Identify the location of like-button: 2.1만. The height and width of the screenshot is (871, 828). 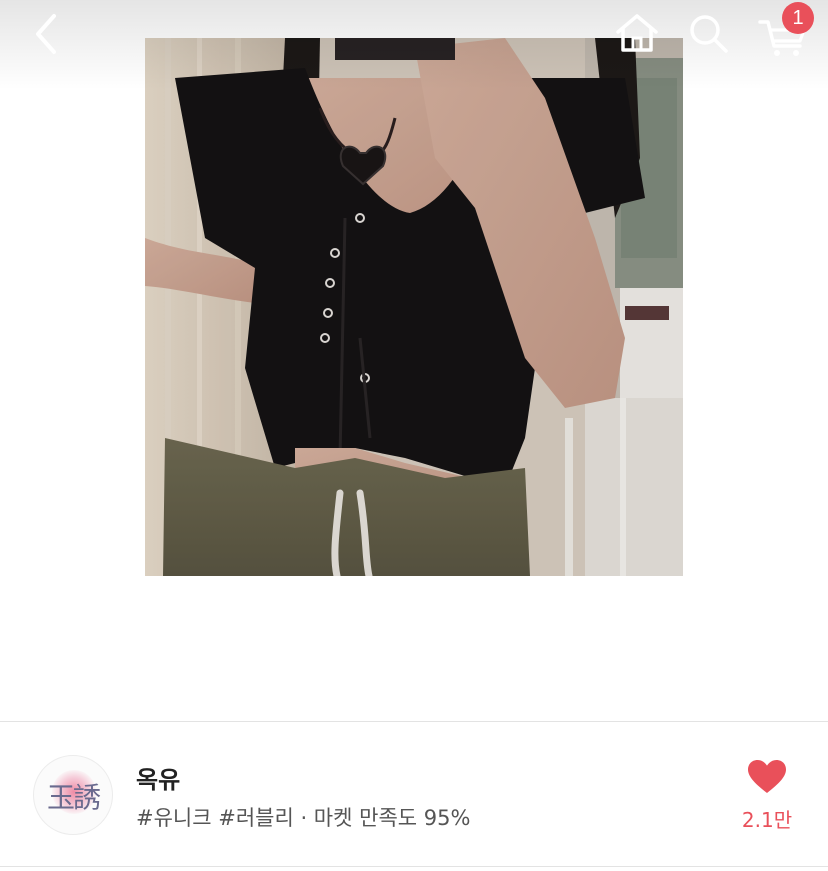
(767, 796).